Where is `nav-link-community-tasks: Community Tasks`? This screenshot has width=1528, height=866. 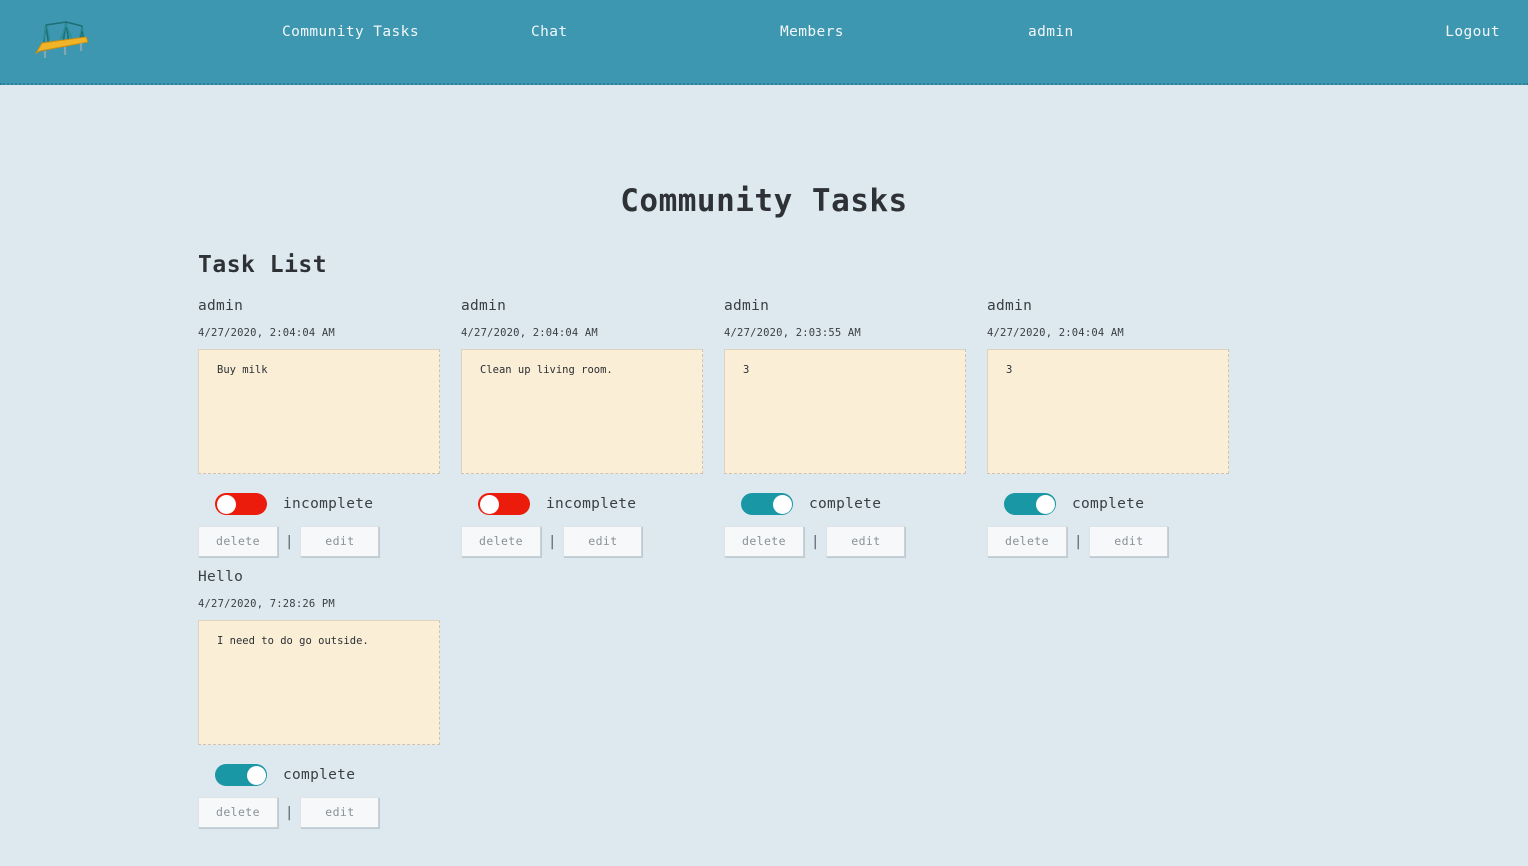 nav-link-community-tasks: Community Tasks is located at coordinates (350, 32).